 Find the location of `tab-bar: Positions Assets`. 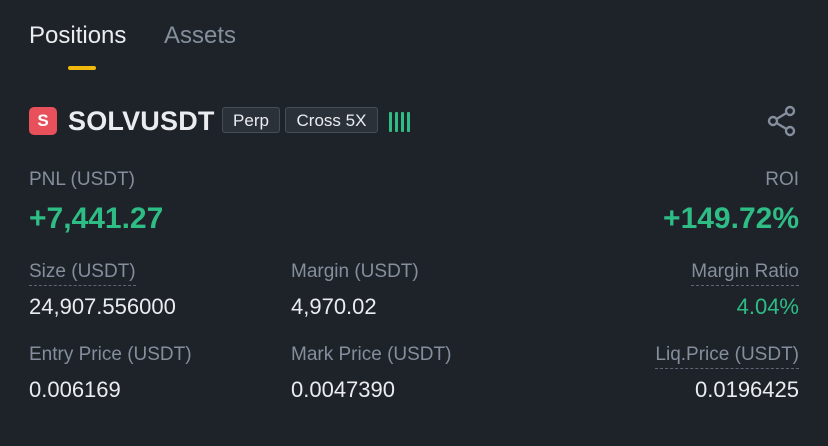

tab-bar: Positions Assets is located at coordinates (419, 50).